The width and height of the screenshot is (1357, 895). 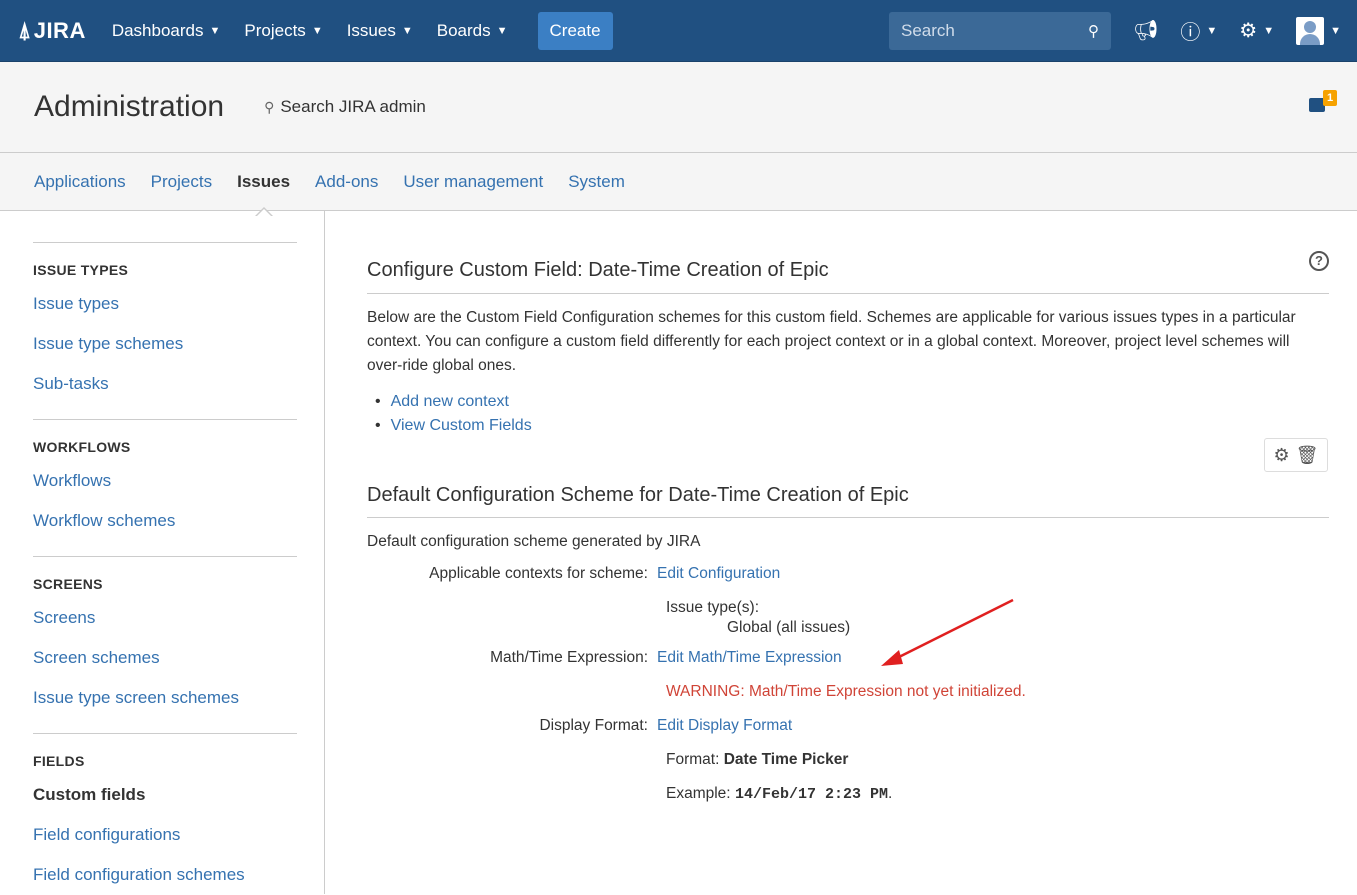 I want to click on sidebar-item-sub-tasks: Sub-tasks, so click(x=165, y=391).